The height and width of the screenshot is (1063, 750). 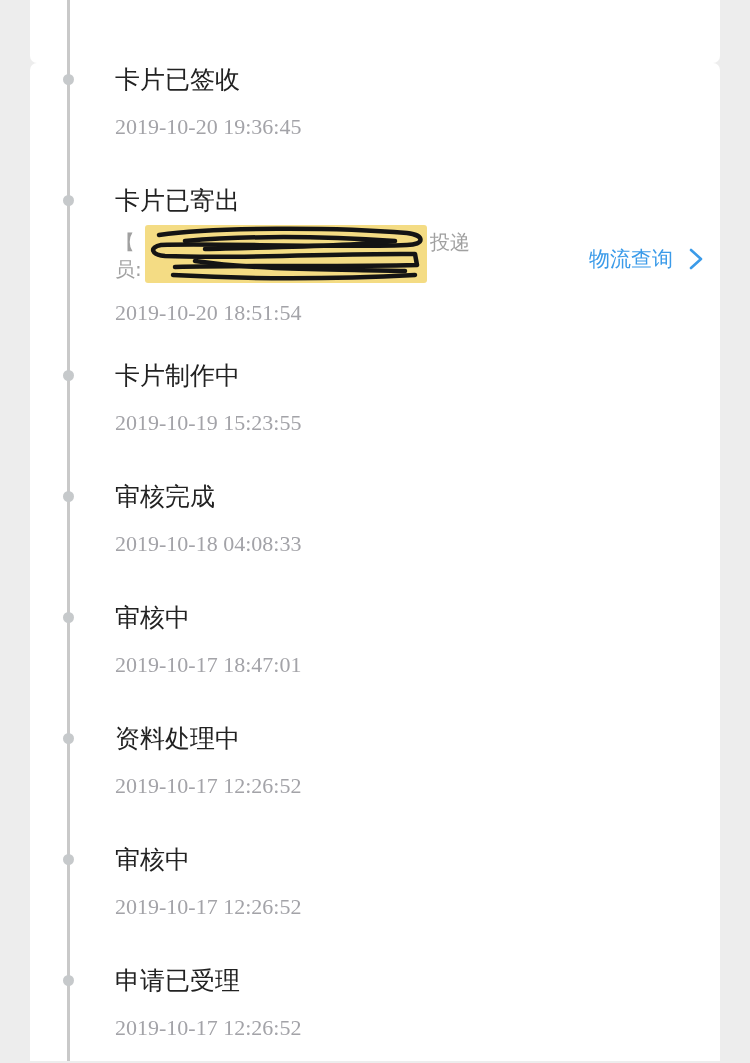 What do you see at coordinates (208, 544) in the screenshot?
I see `timestamp: 2019-10-18 04:08:33` at bounding box center [208, 544].